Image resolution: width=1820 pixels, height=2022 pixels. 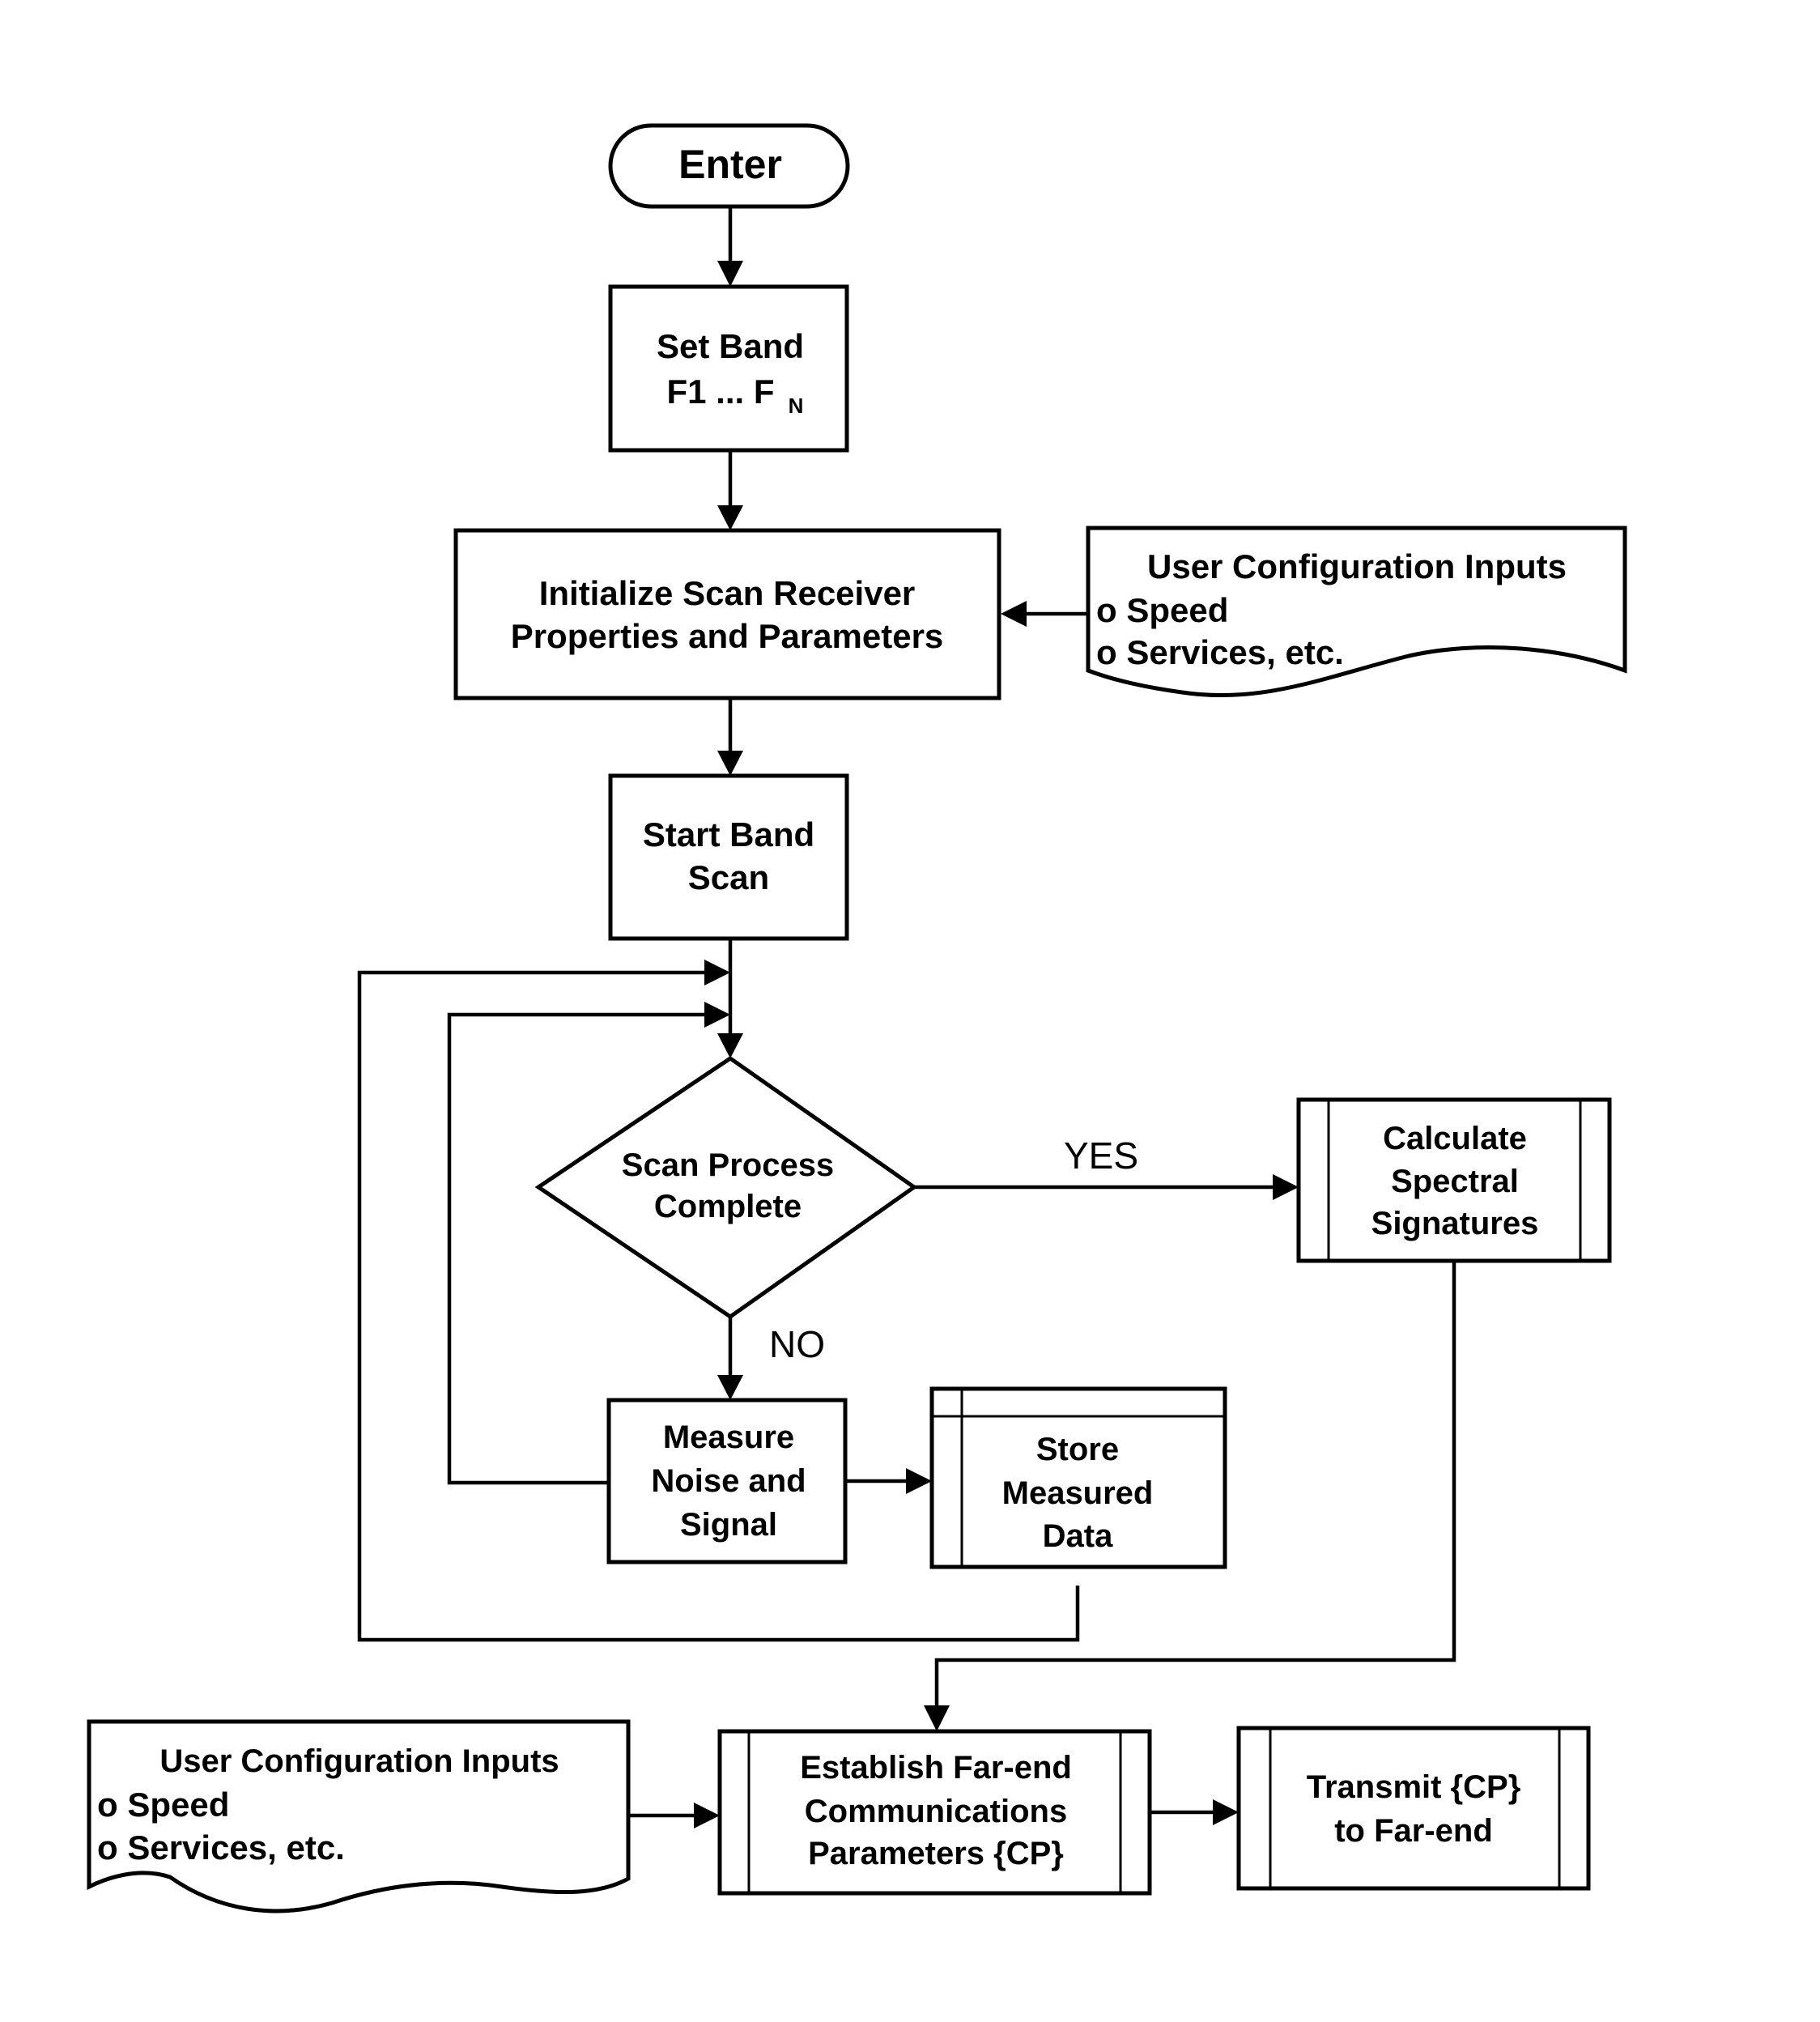 I want to click on node-measure: Measure Noise and Signal, so click(x=727, y=1481).